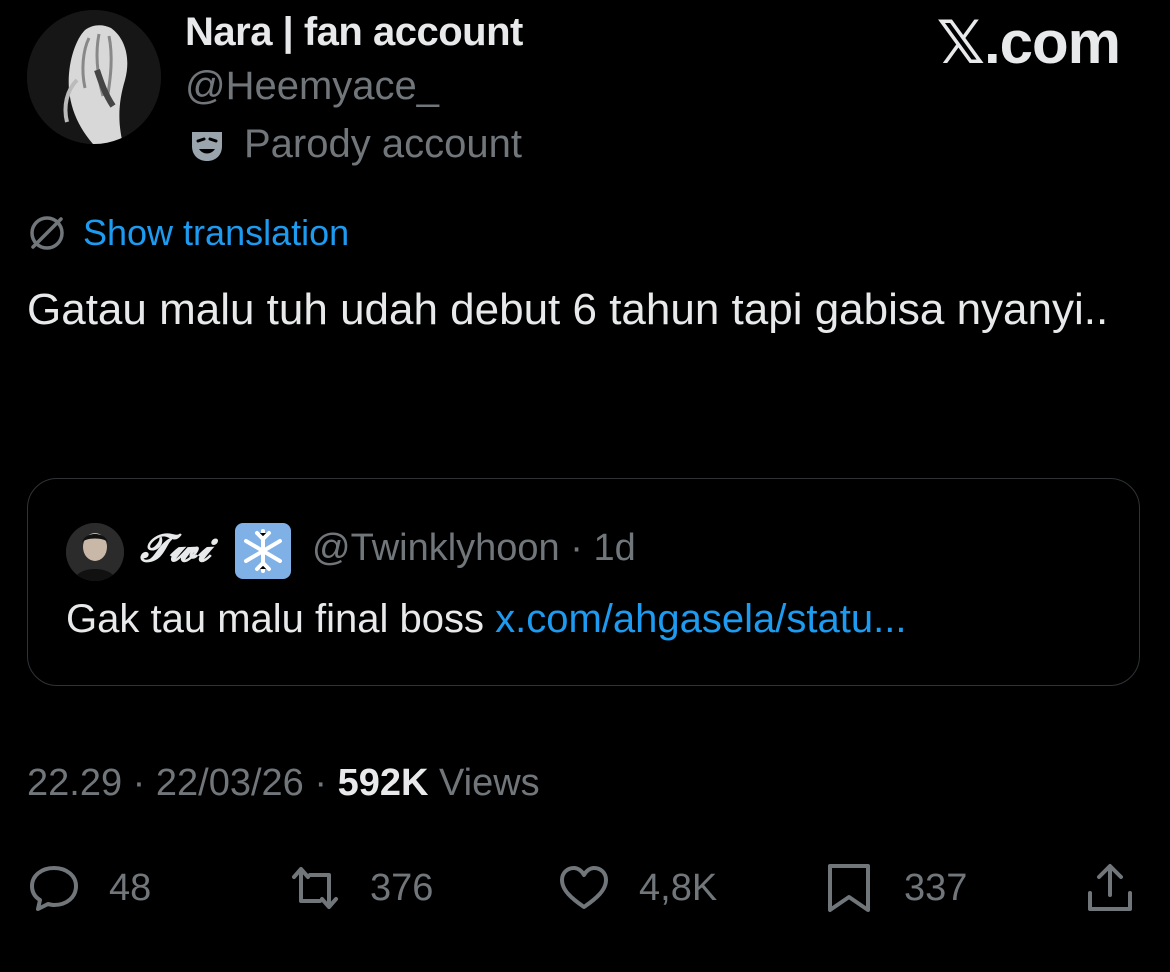 This screenshot has height=972, width=1170. Describe the element at coordinates (1110, 887) in the screenshot. I see `share-icon` at that location.